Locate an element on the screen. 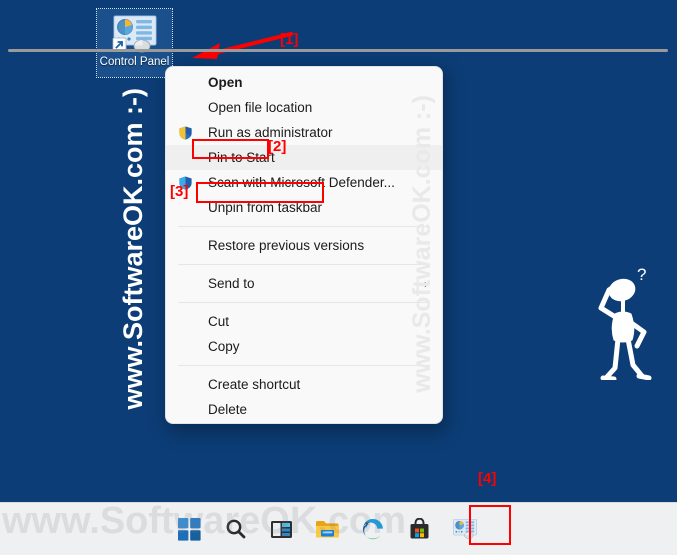 This screenshot has height=555, width=677. menu-item-open: Open is located at coordinates (304, 82).